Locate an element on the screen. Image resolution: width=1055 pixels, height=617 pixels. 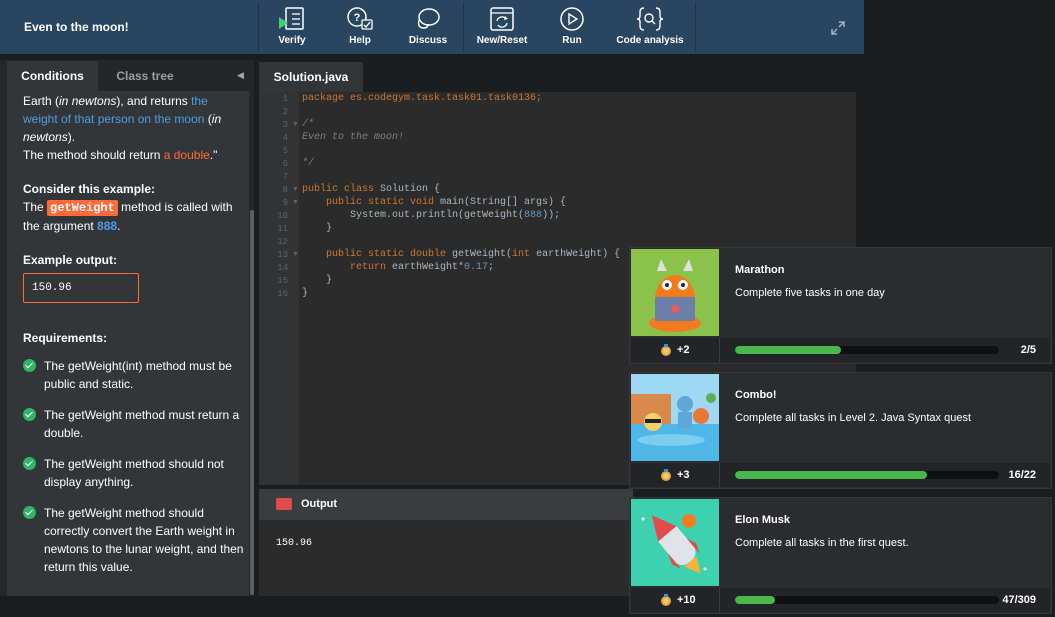
code-line: public class Solution { is located at coordinates (371, 189).